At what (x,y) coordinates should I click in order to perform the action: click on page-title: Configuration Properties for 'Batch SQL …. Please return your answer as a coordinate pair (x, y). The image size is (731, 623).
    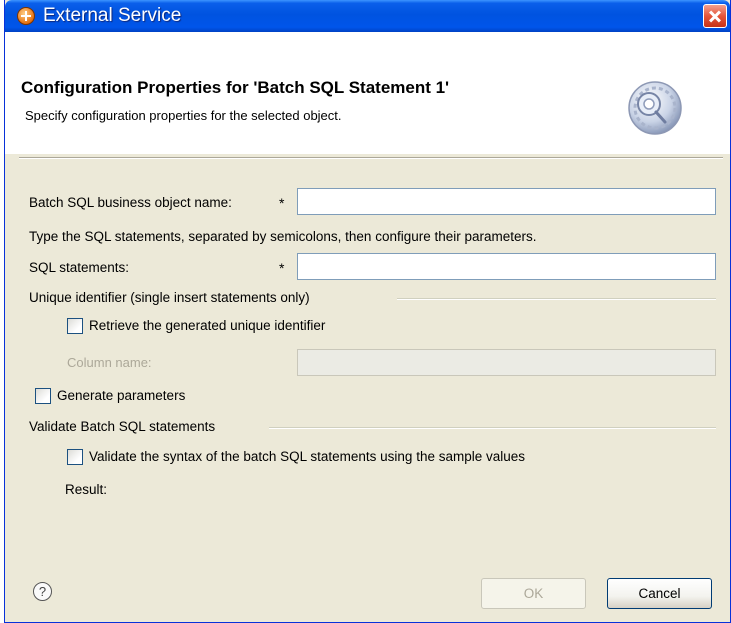
    Looking at the image, I should click on (235, 87).